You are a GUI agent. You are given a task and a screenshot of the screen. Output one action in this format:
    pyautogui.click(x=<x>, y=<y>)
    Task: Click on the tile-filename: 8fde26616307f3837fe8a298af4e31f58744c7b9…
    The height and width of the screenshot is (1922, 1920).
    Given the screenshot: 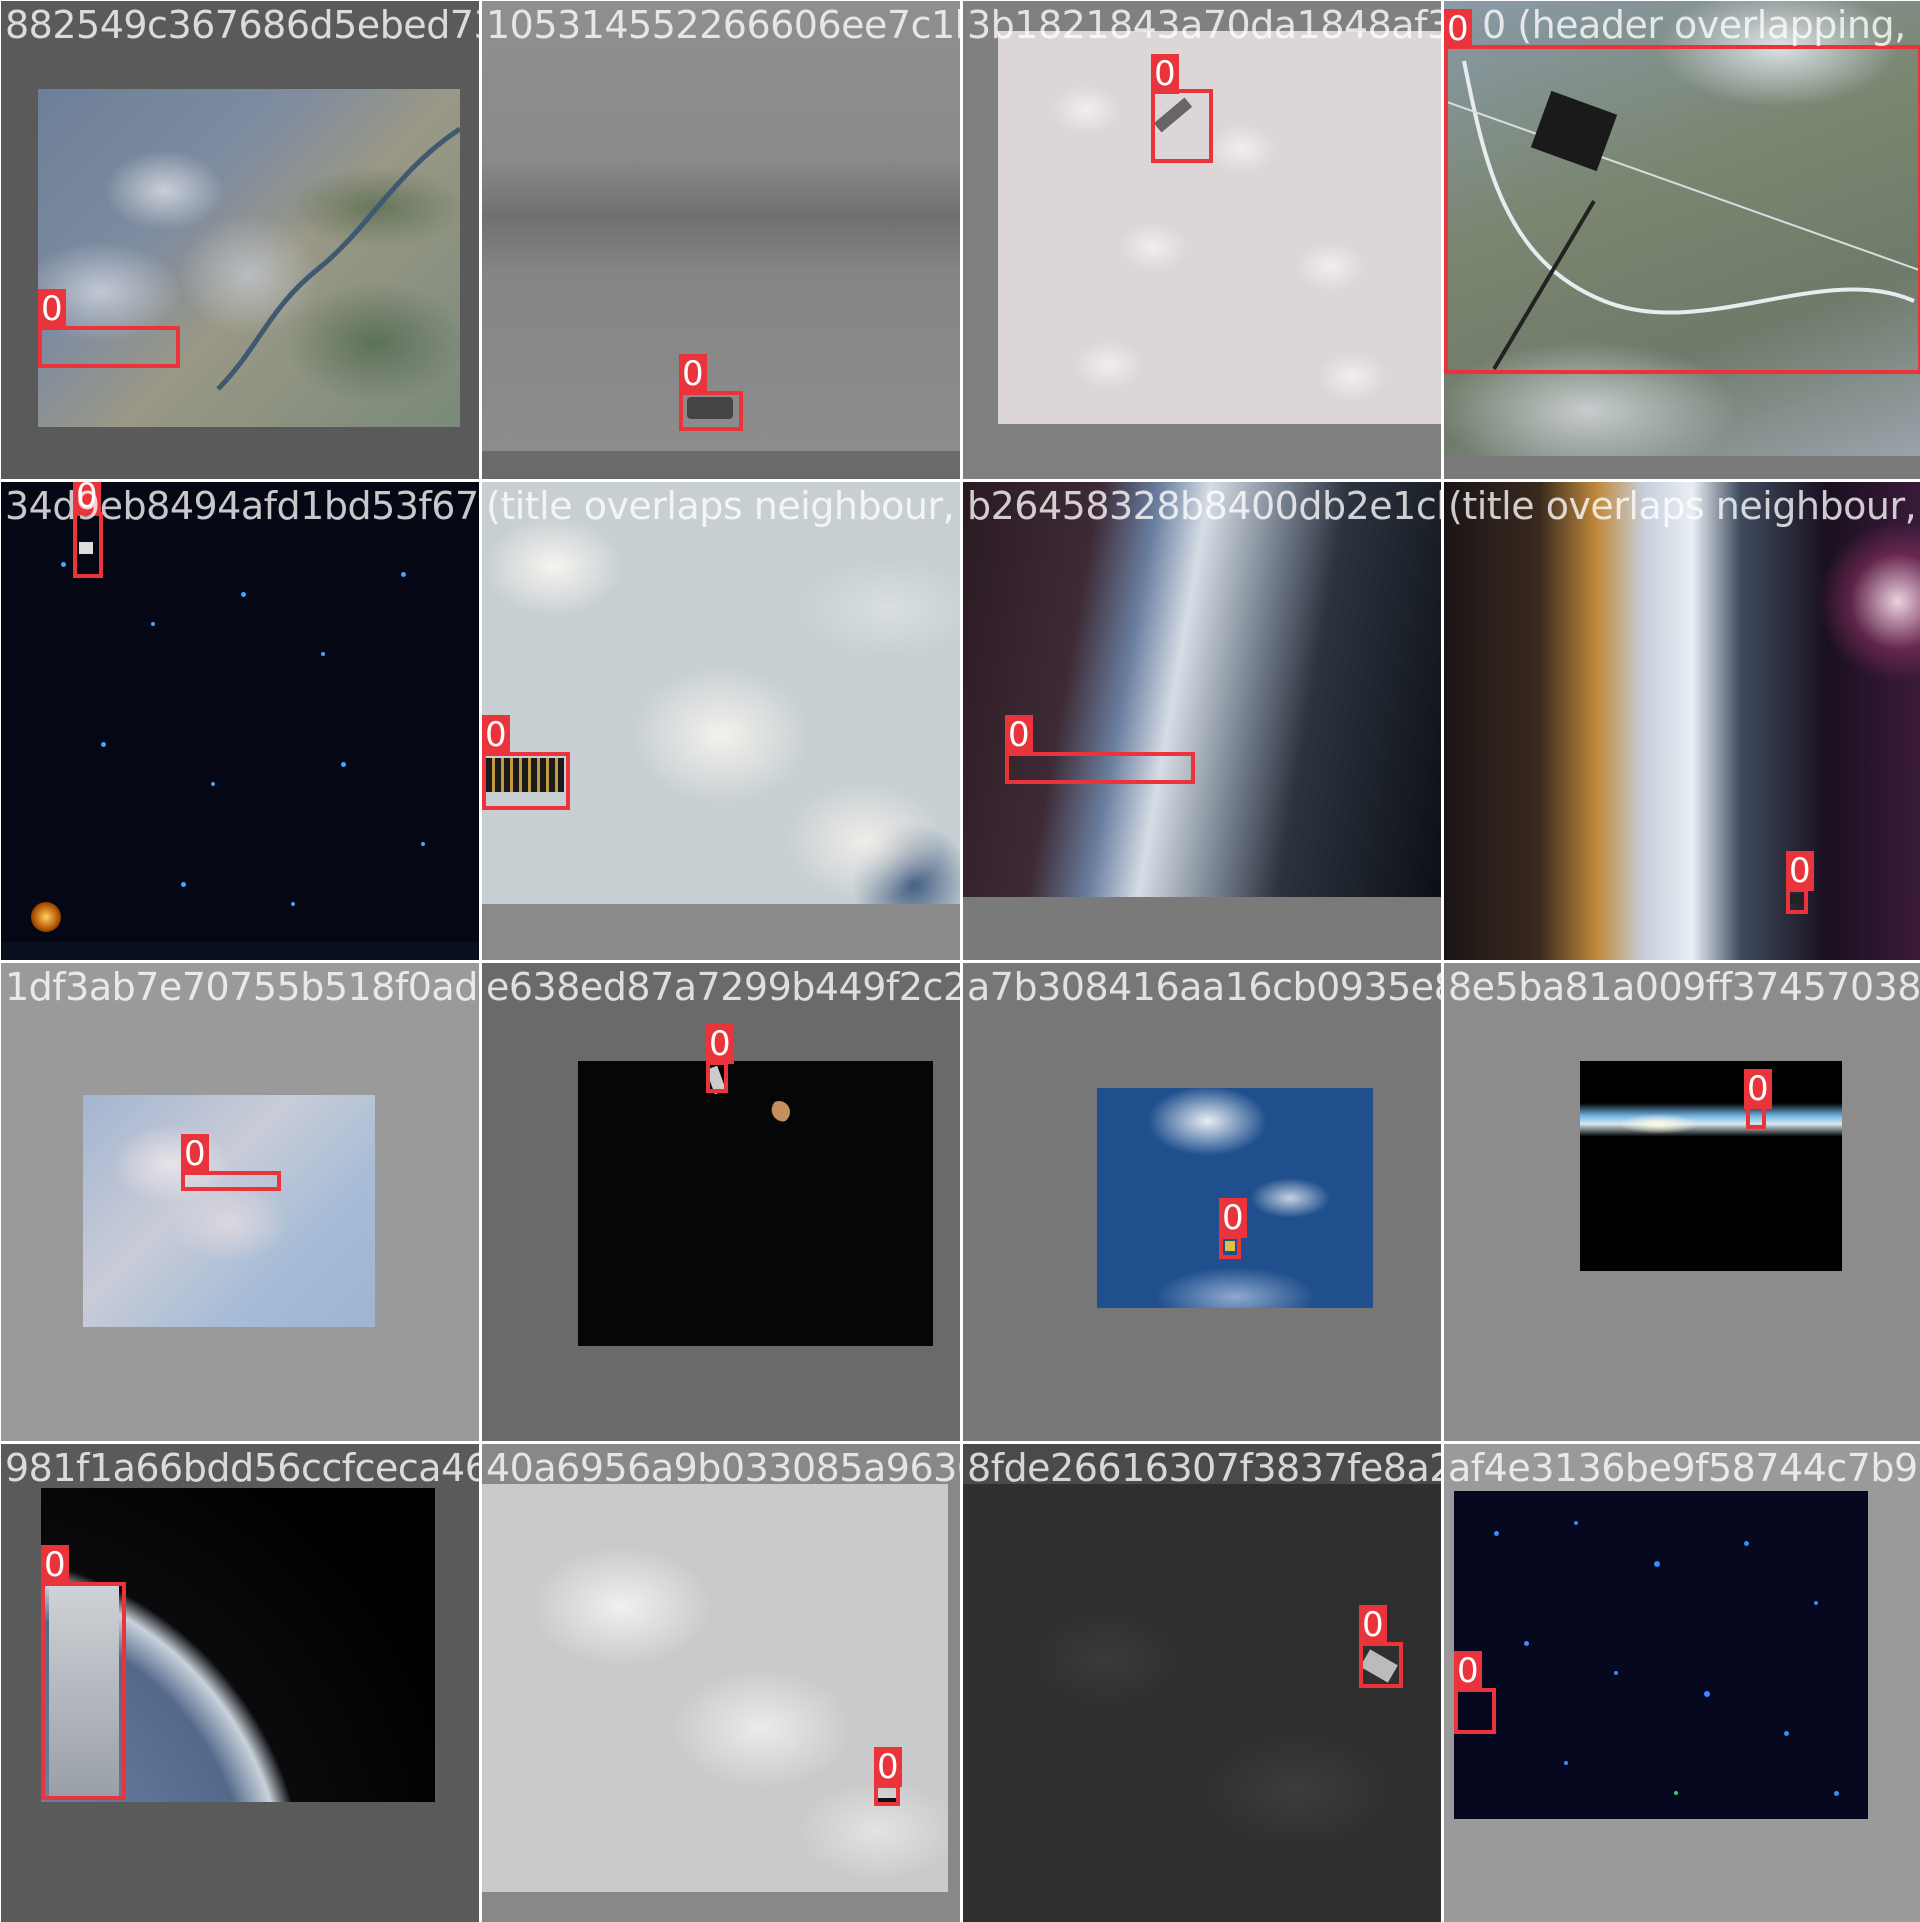 What is the action you would take?
    pyautogui.click(x=1204, y=1468)
    